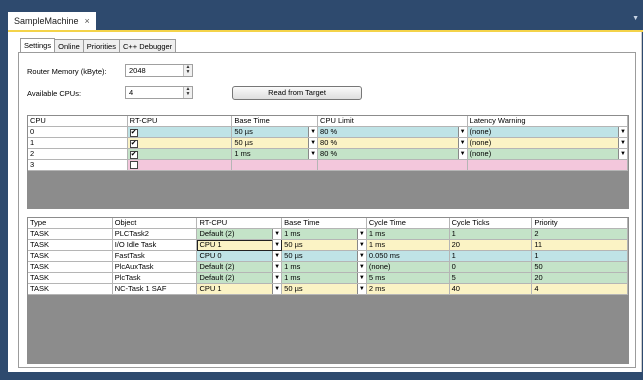 The height and width of the screenshot is (380, 643). What do you see at coordinates (393, 121) in the screenshot?
I see `column-header: CPU Limit` at bounding box center [393, 121].